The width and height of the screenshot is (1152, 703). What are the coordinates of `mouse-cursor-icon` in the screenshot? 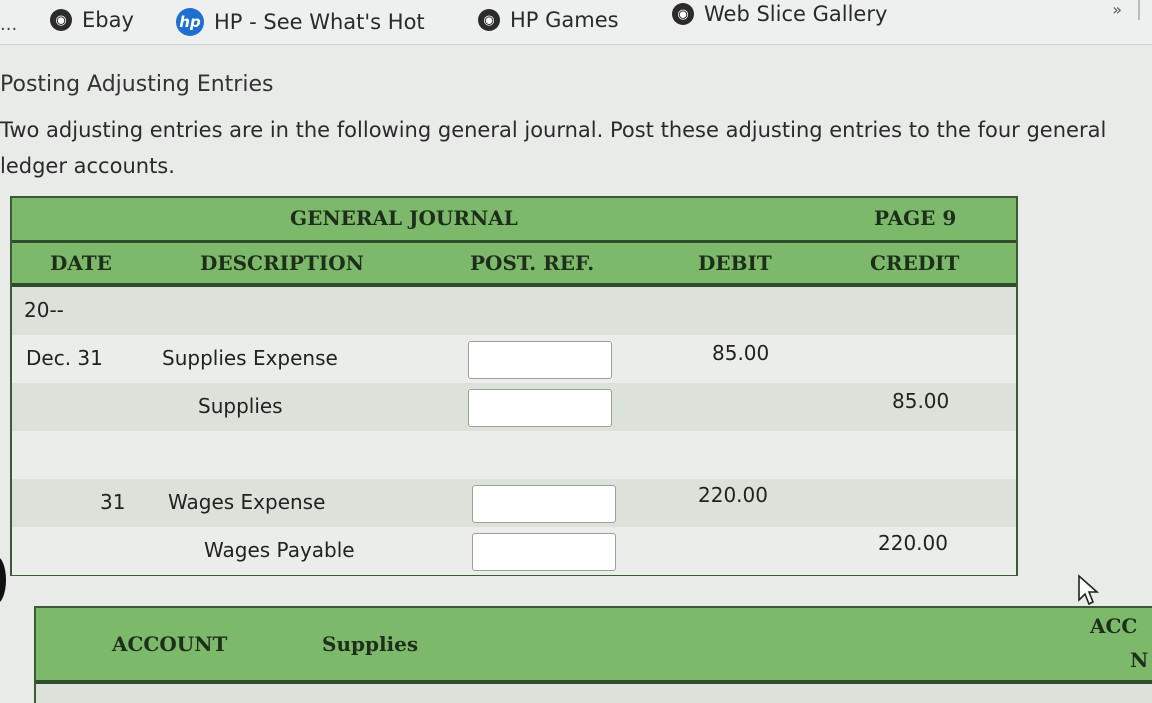 It's located at (1089, 590).